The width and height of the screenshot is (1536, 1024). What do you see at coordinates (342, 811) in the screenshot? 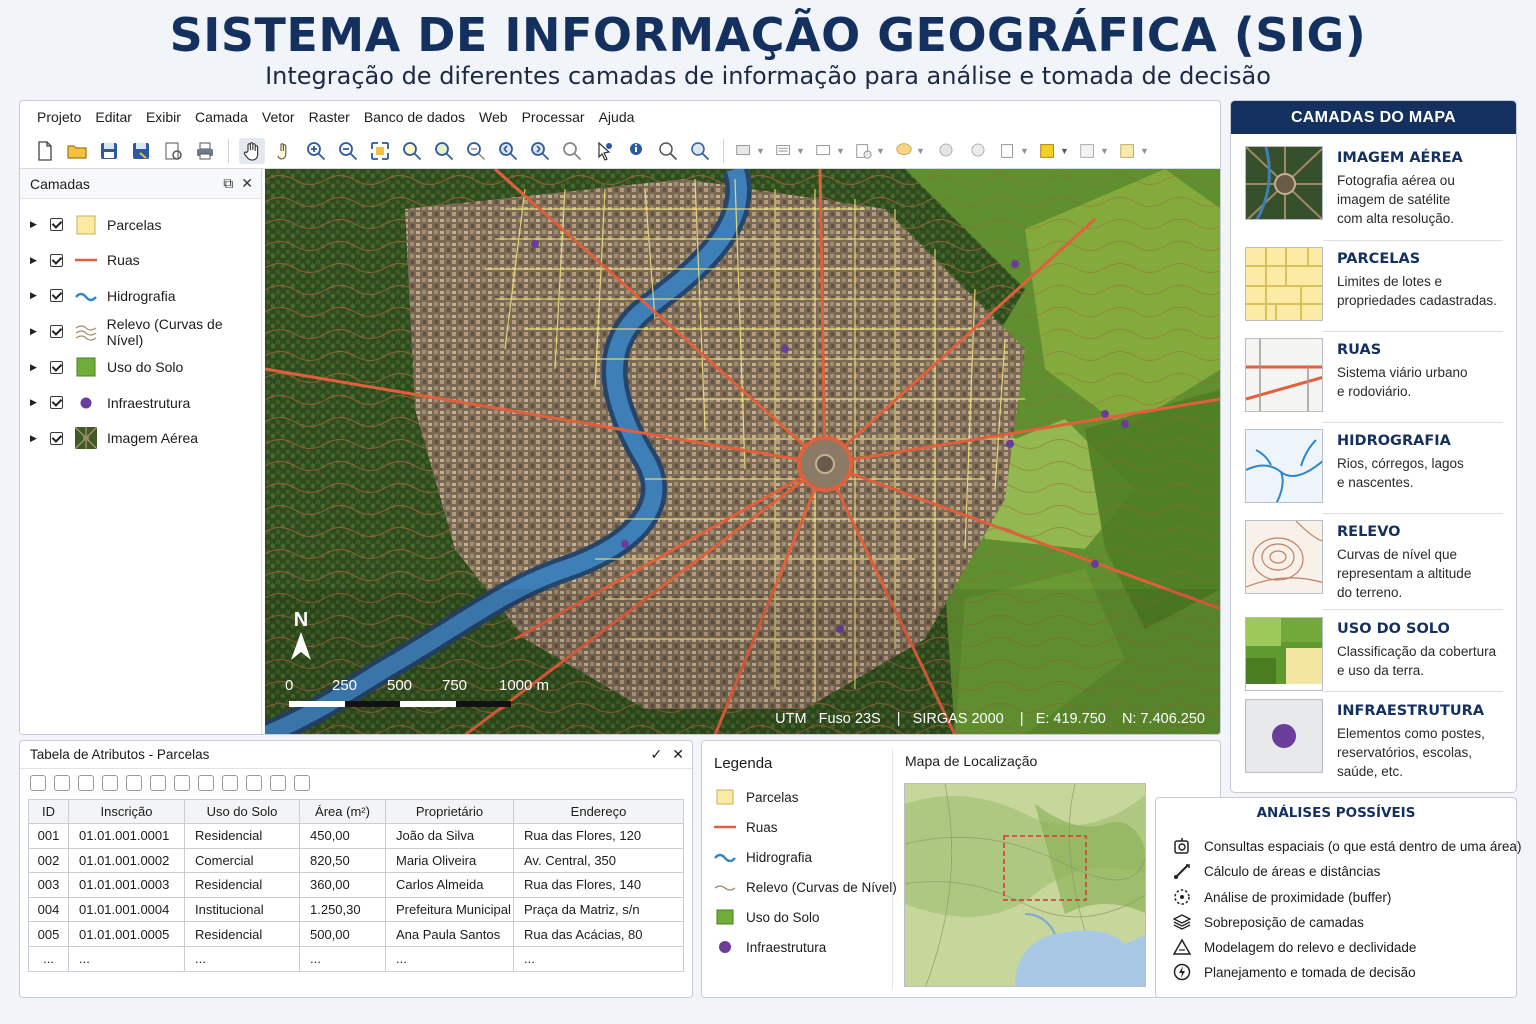
I see `column-header: Área (m²)` at bounding box center [342, 811].